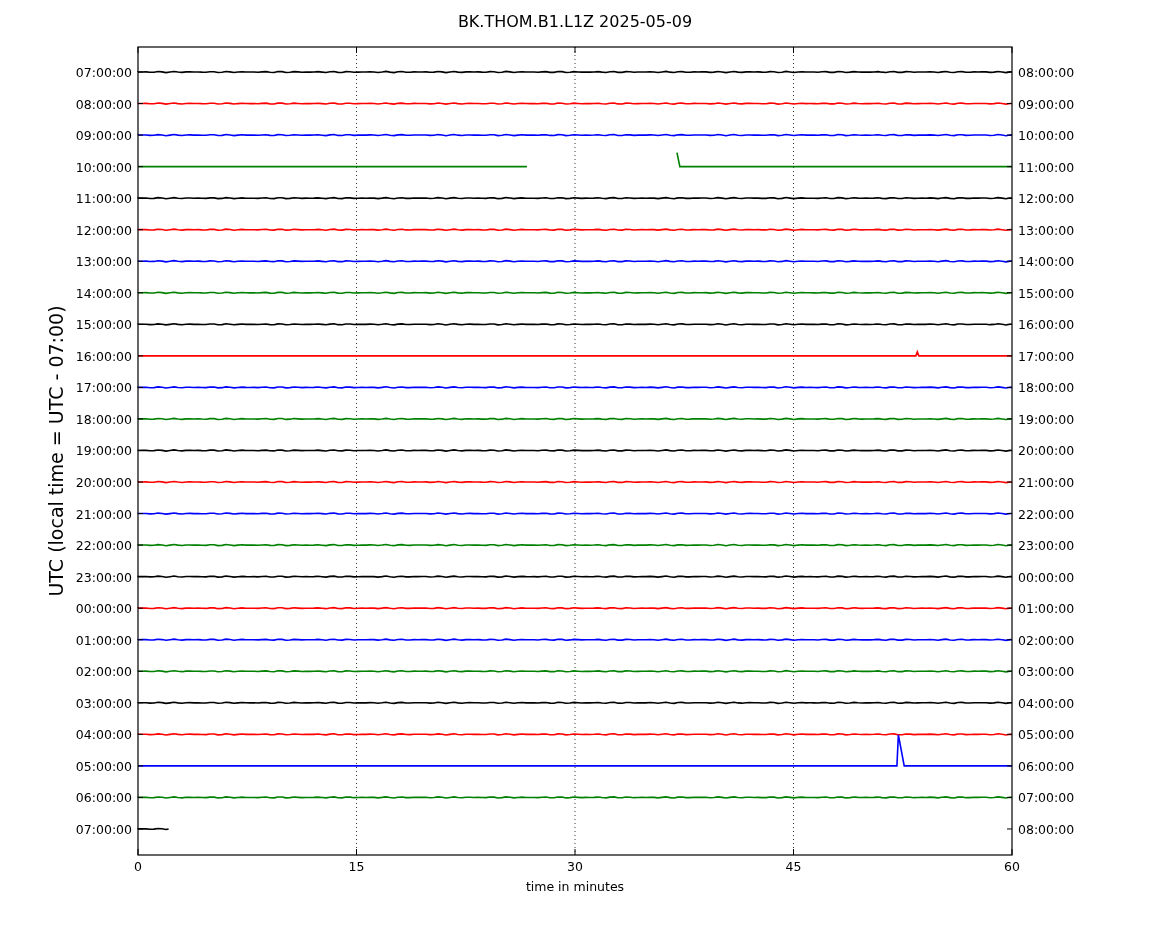 This screenshot has width=1150, height=950. What do you see at coordinates (1012, 866) in the screenshot?
I see `axis-tick-label: 60` at bounding box center [1012, 866].